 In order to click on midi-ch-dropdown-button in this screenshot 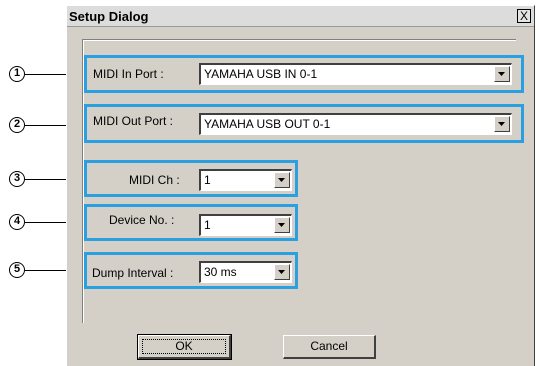, I will do `click(282, 180)`.